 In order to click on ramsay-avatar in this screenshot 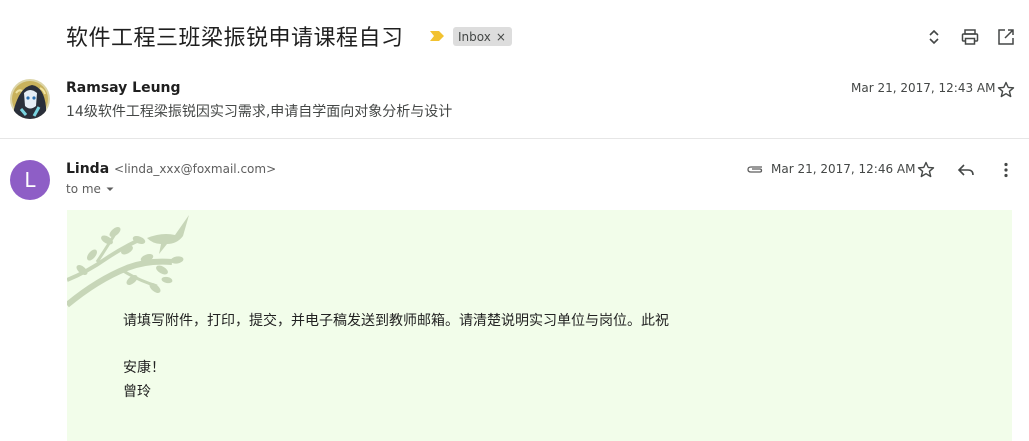, I will do `click(30, 99)`.